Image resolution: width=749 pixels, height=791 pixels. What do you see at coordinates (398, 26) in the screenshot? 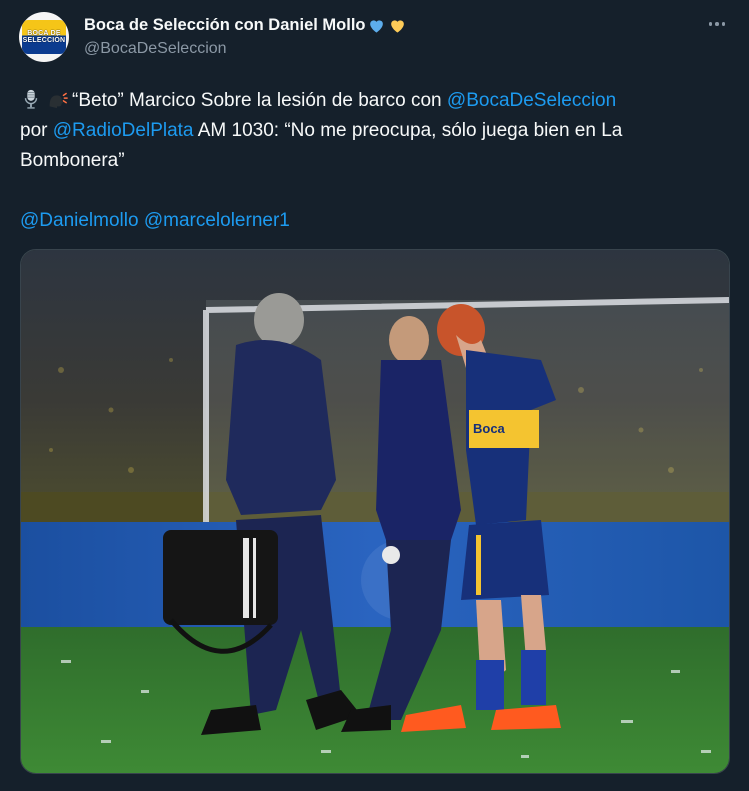
I see `yellow-heart-icon` at bounding box center [398, 26].